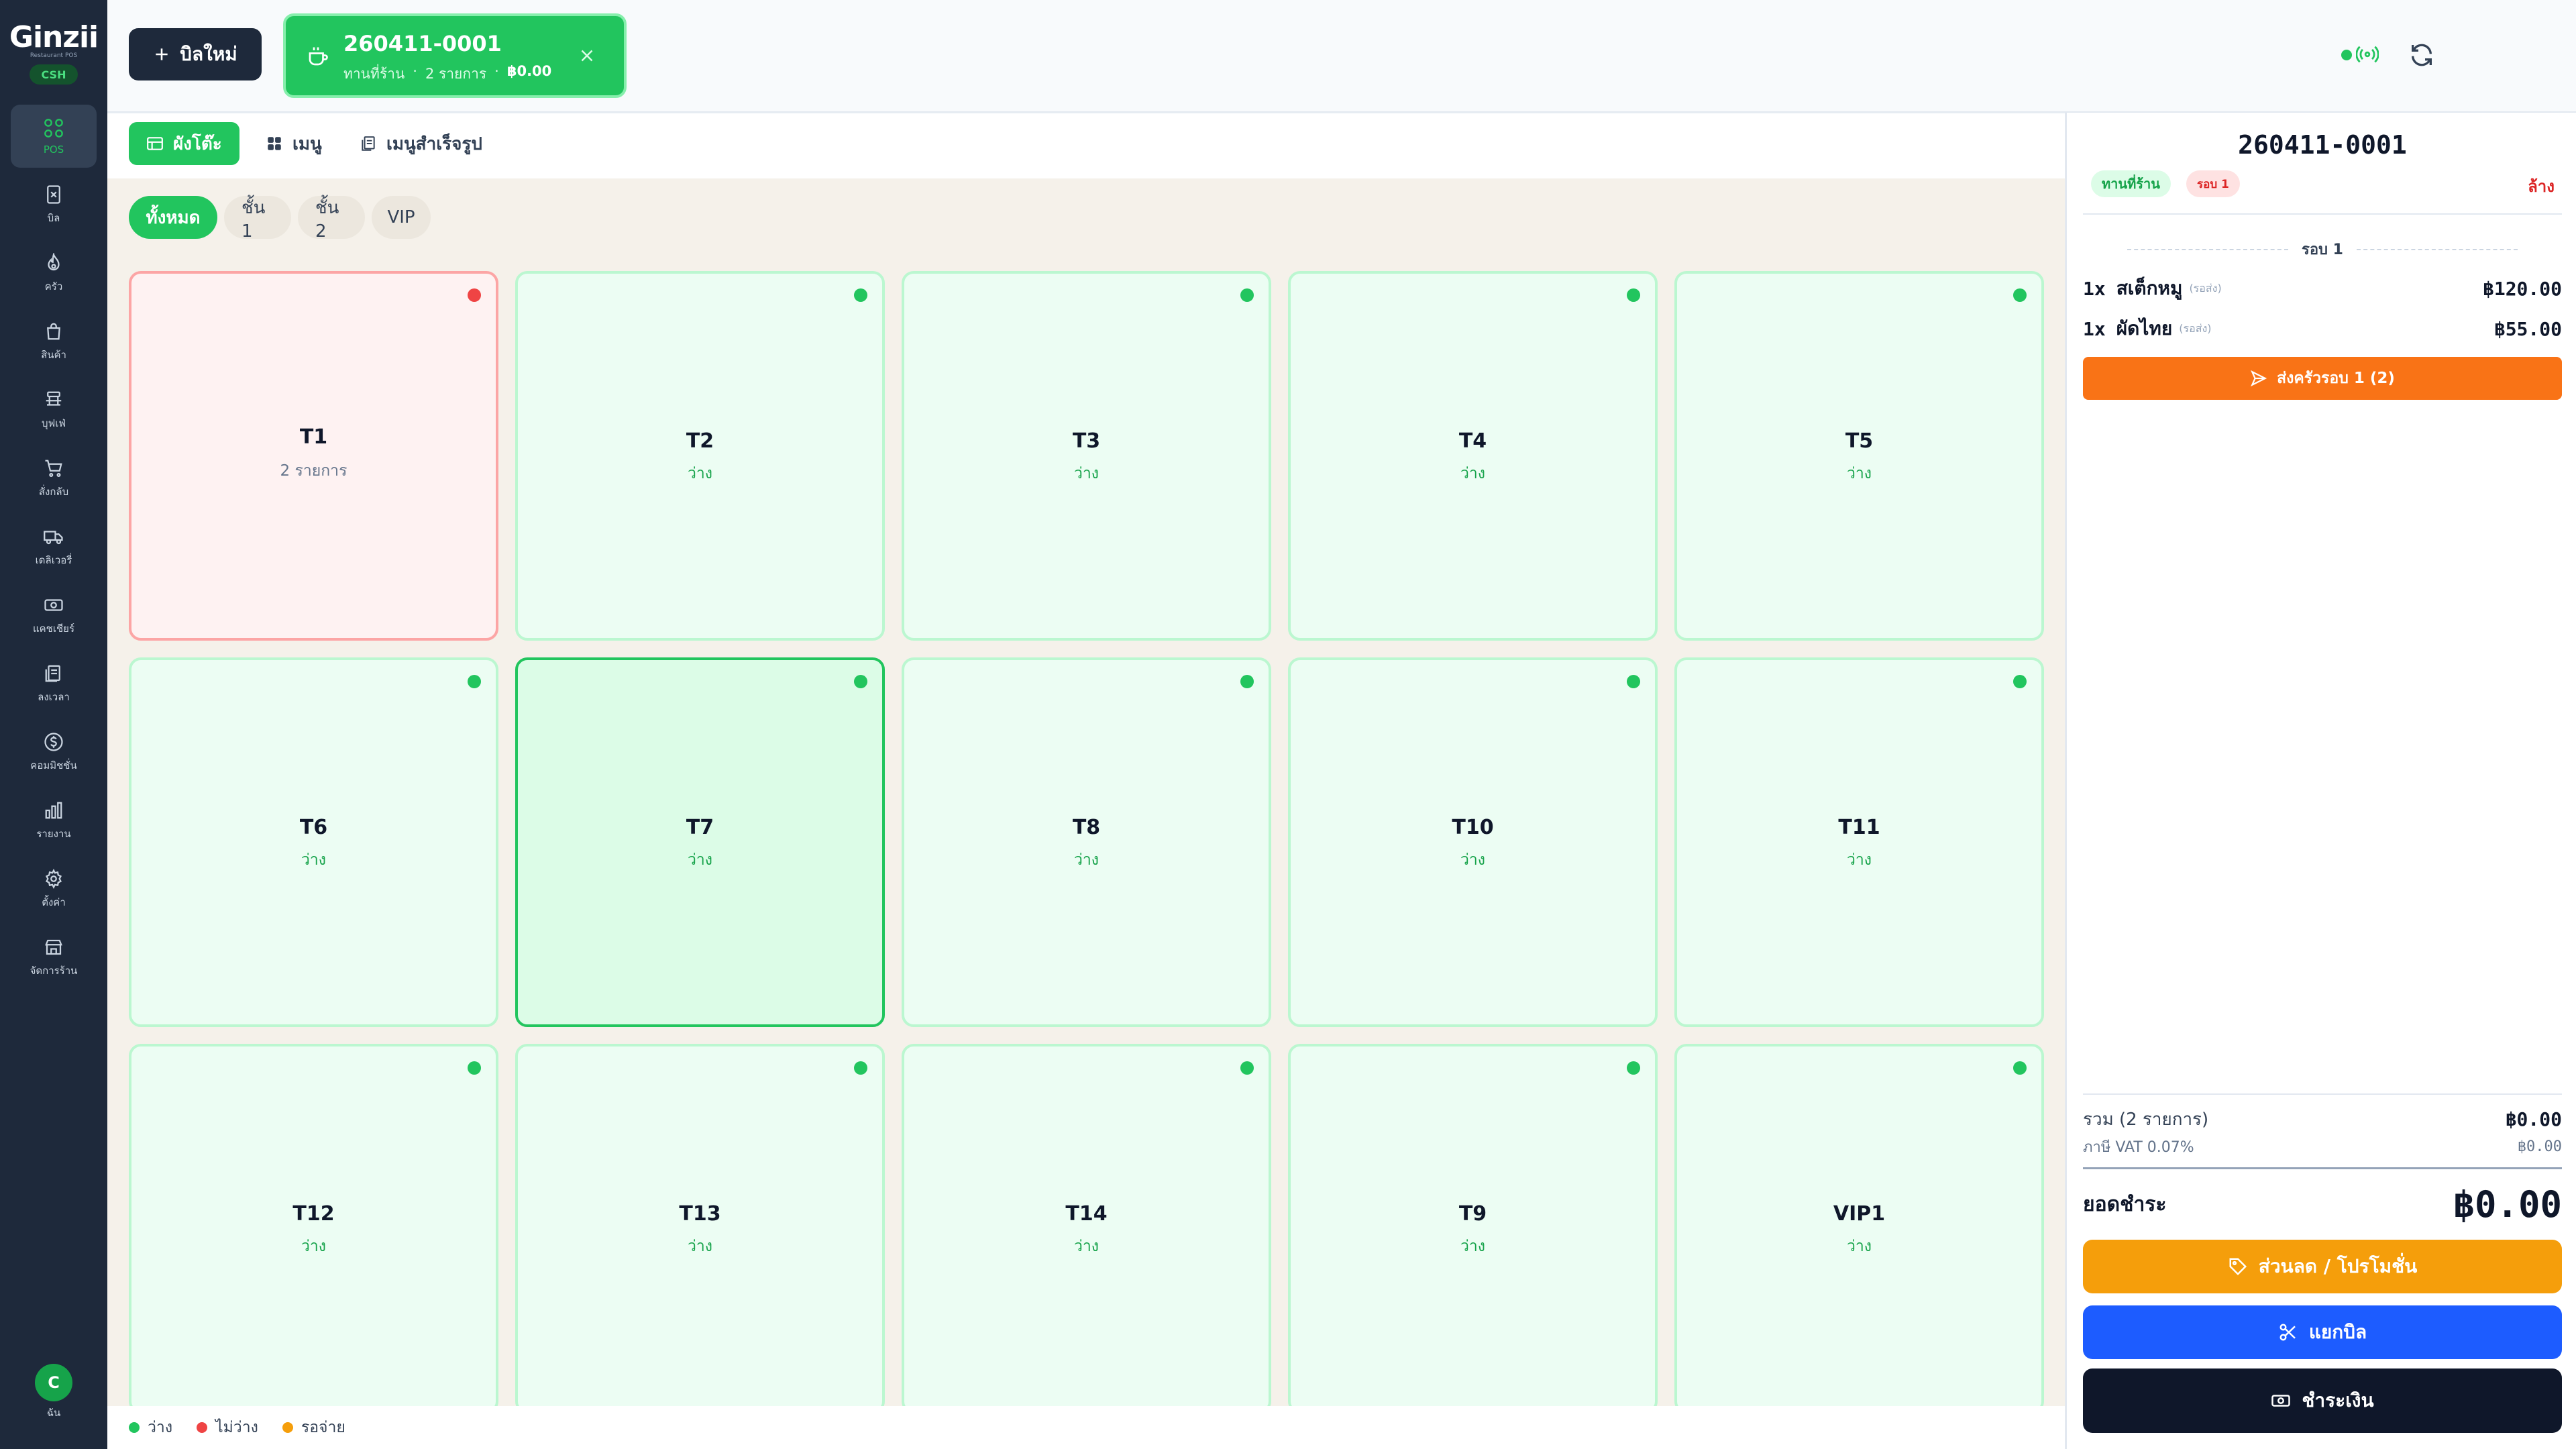 This screenshot has height=1449, width=2576. What do you see at coordinates (227, 1427) in the screenshot?
I see `legend-item-busy: ไม่ว่าง` at bounding box center [227, 1427].